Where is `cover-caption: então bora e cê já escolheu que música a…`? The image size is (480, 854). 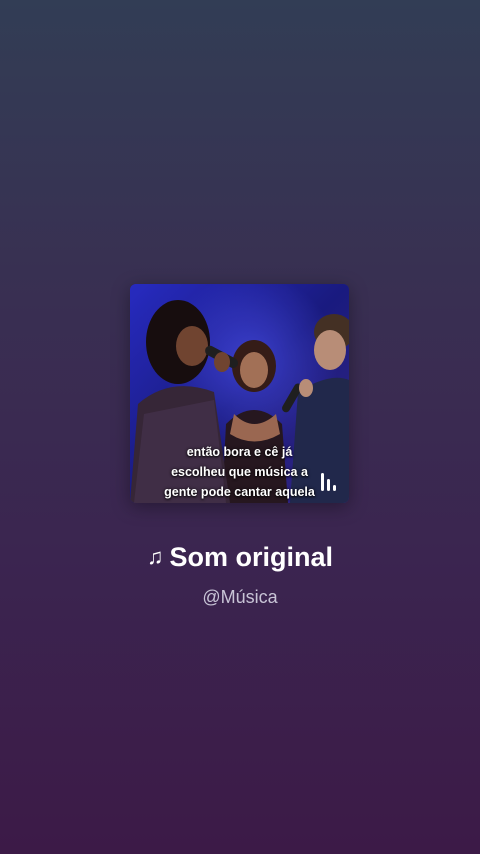
cover-caption: então bora e cê já escolheu que música a… is located at coordinates (239, 472).